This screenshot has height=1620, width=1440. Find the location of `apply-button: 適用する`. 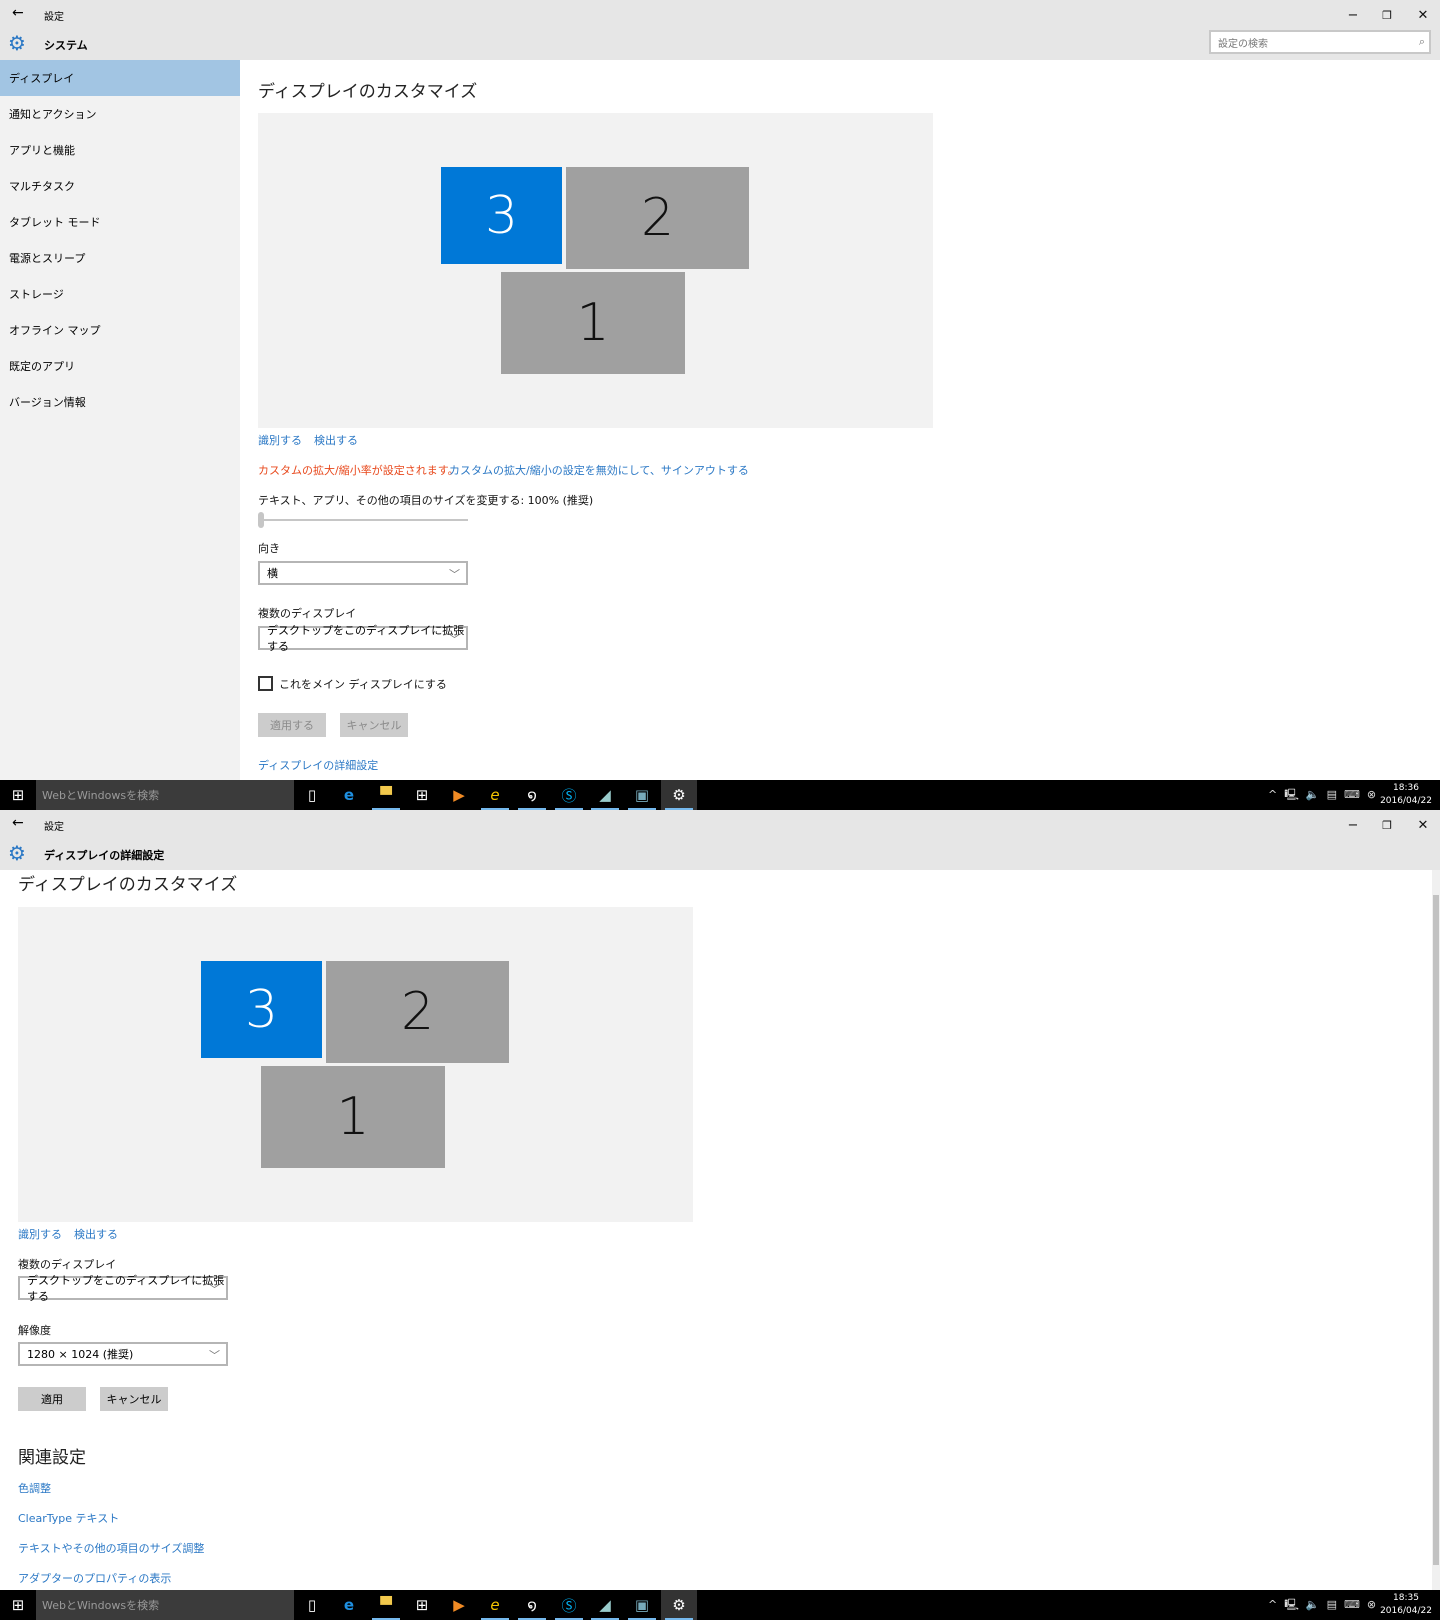

apply-button: 適用する is located at coordinates (292, 725).